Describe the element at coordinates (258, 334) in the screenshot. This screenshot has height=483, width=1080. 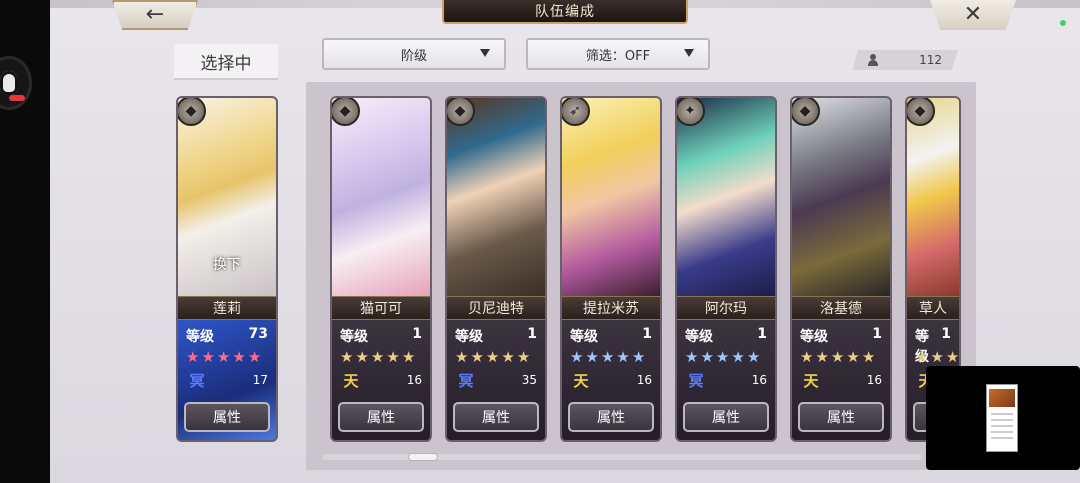
I see `level-value: 73` at that location.